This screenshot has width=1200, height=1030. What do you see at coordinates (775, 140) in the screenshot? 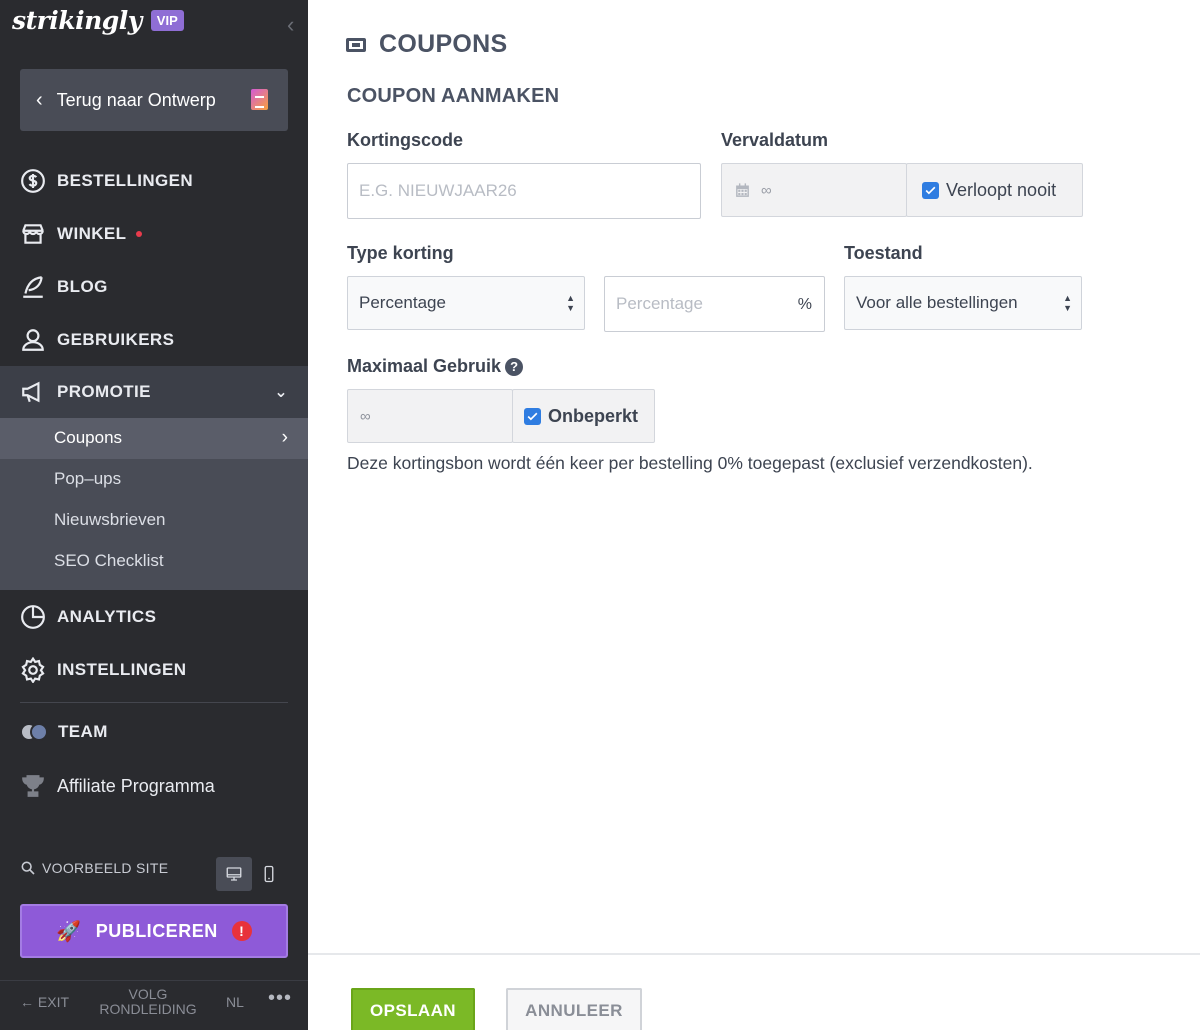
I see `expiry-date-label: Vervaldatum` at bounding box center [775, 140].